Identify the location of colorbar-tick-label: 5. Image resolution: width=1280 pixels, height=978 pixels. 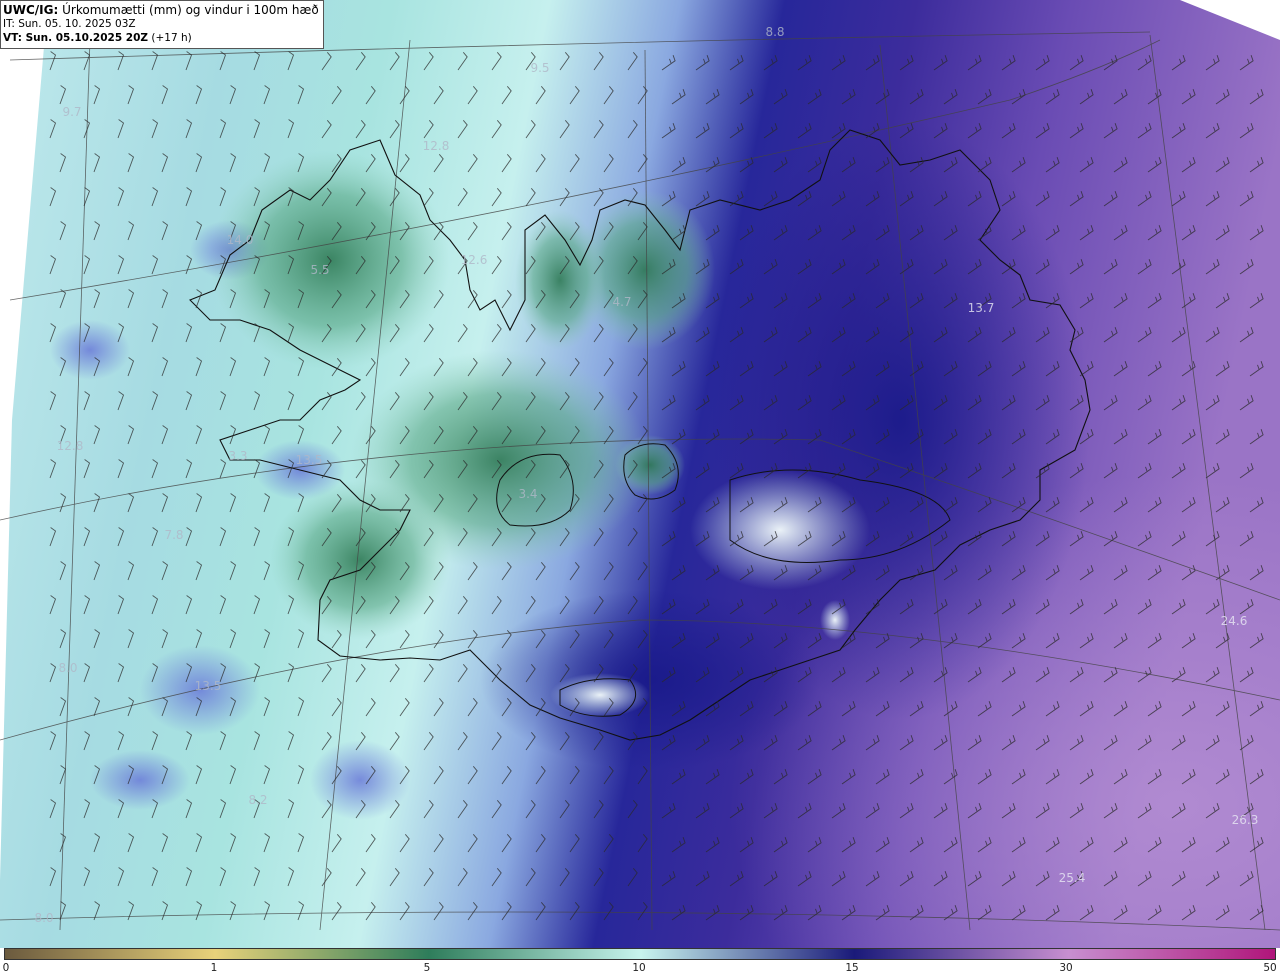
(427, 968).